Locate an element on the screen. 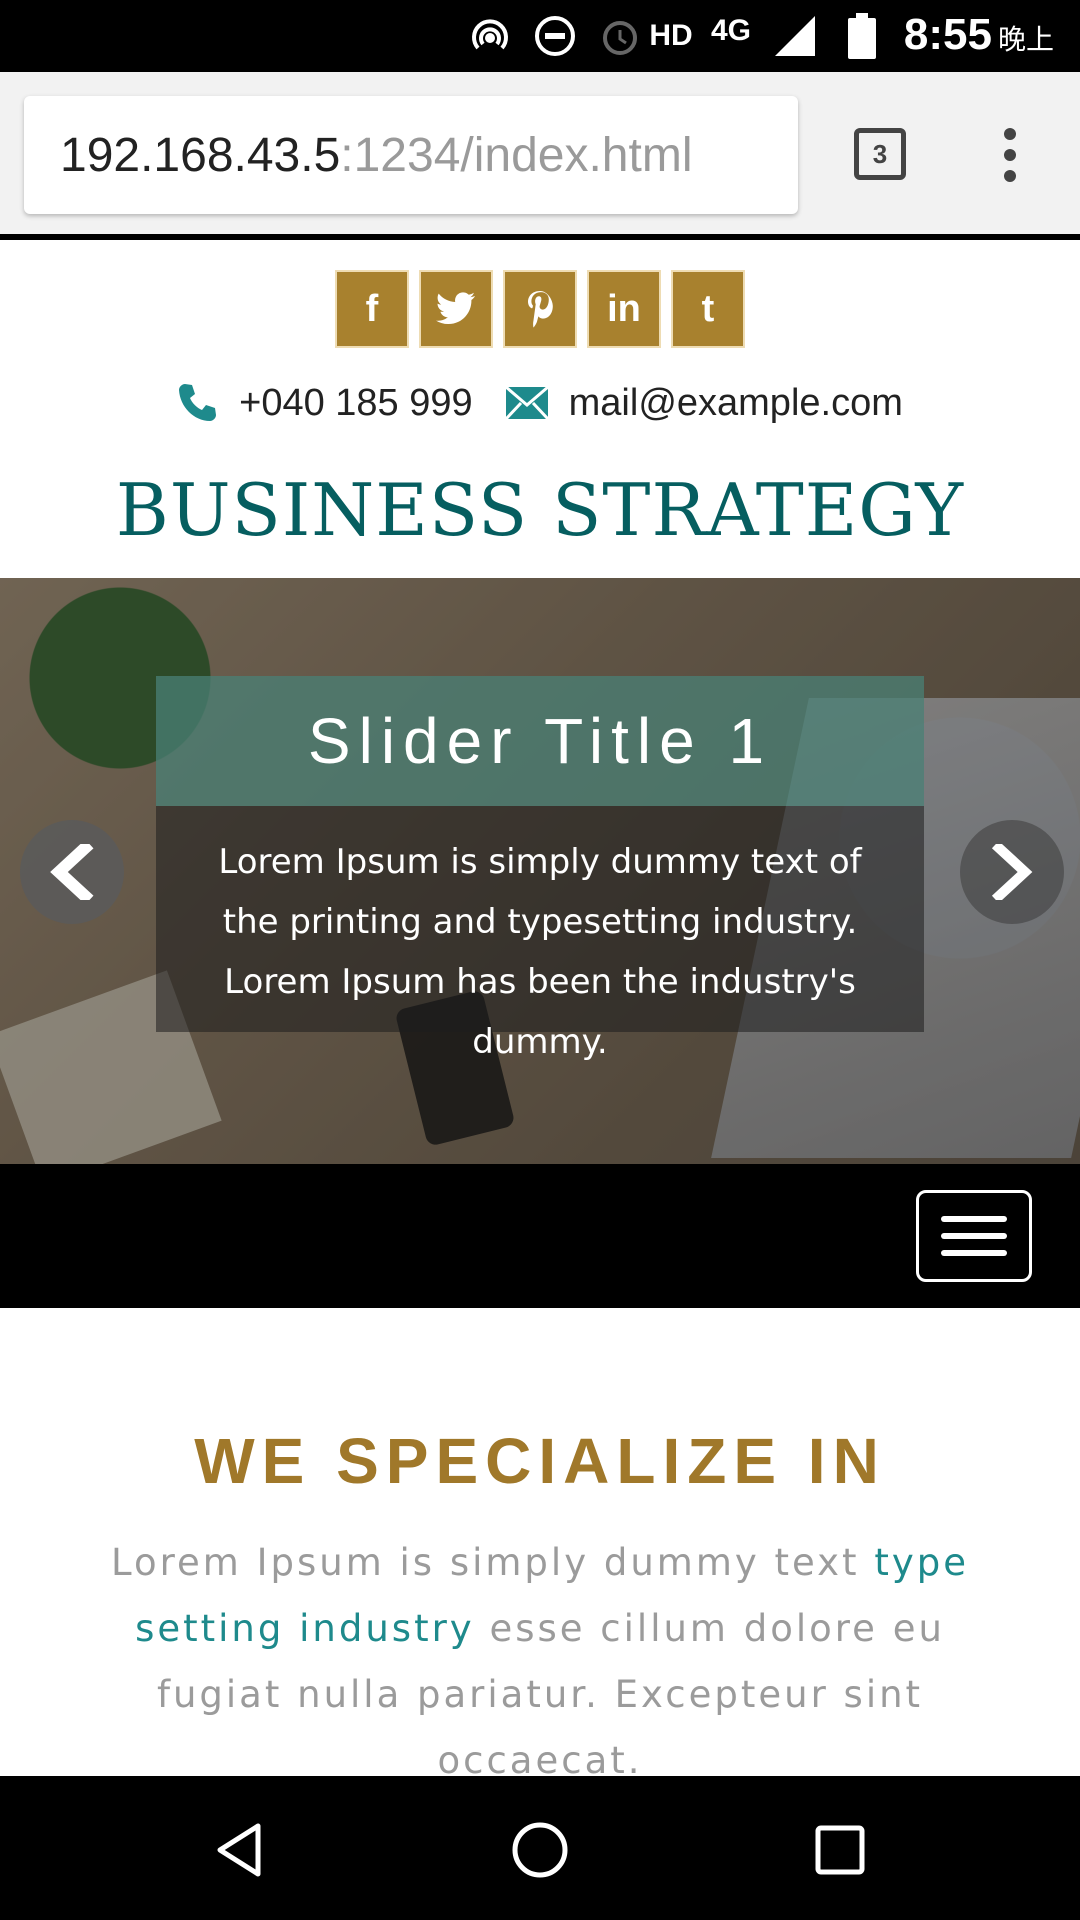  navigation-bar is located at coordinates (540, 1236).